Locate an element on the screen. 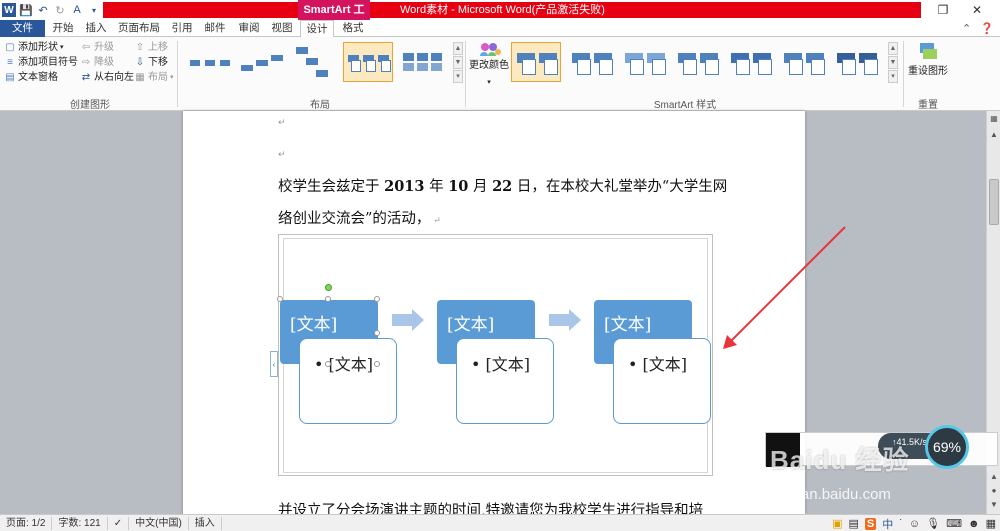  group-separator is located at coordinates (903, 74).